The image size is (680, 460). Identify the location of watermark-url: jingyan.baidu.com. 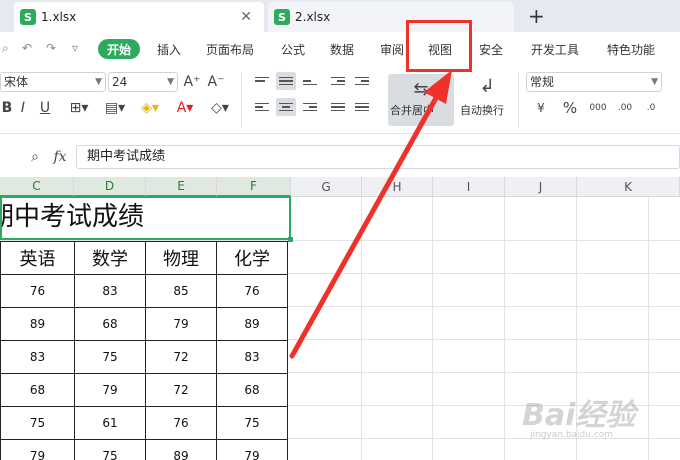
(572, 435).